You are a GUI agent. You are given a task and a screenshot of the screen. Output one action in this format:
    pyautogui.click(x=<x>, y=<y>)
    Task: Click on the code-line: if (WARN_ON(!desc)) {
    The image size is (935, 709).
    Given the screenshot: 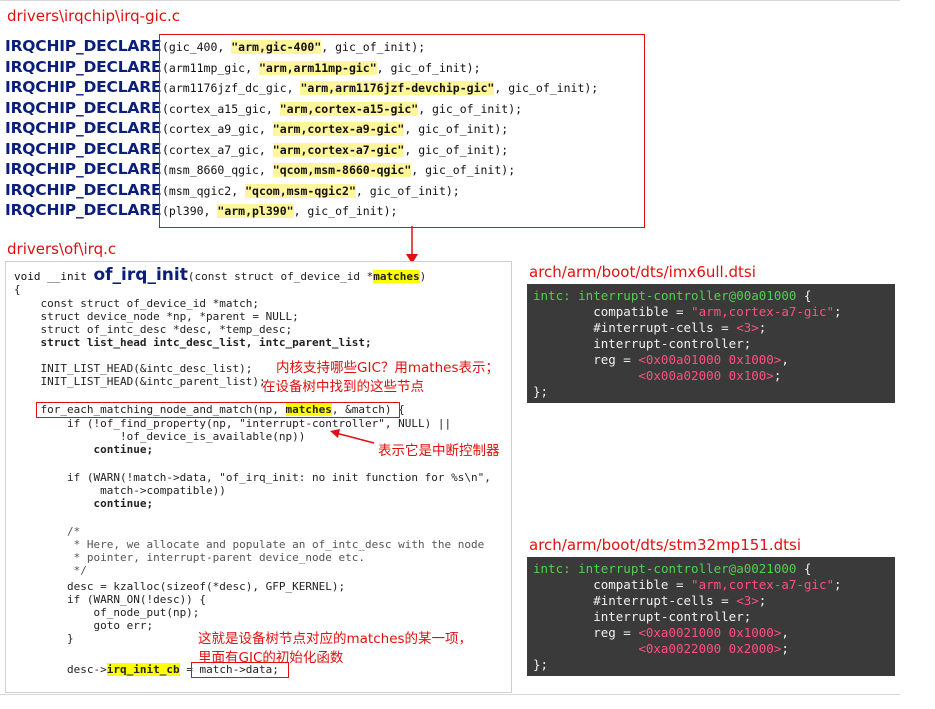 What is the action you would take?
    pyautogui.click(x=110, y=599)
    